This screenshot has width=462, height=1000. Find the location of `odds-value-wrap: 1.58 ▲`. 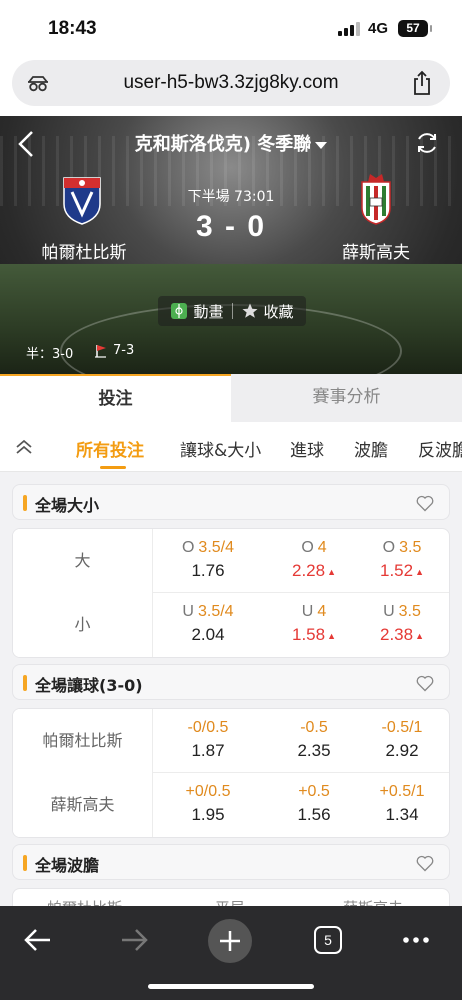

odds-value-wrap: 1.58 ▲ is located at coordinates (314, 635).